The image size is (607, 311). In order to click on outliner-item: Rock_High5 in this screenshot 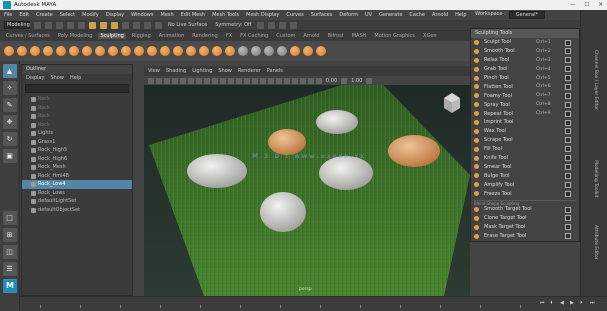, I will do `click(77, 150)`.